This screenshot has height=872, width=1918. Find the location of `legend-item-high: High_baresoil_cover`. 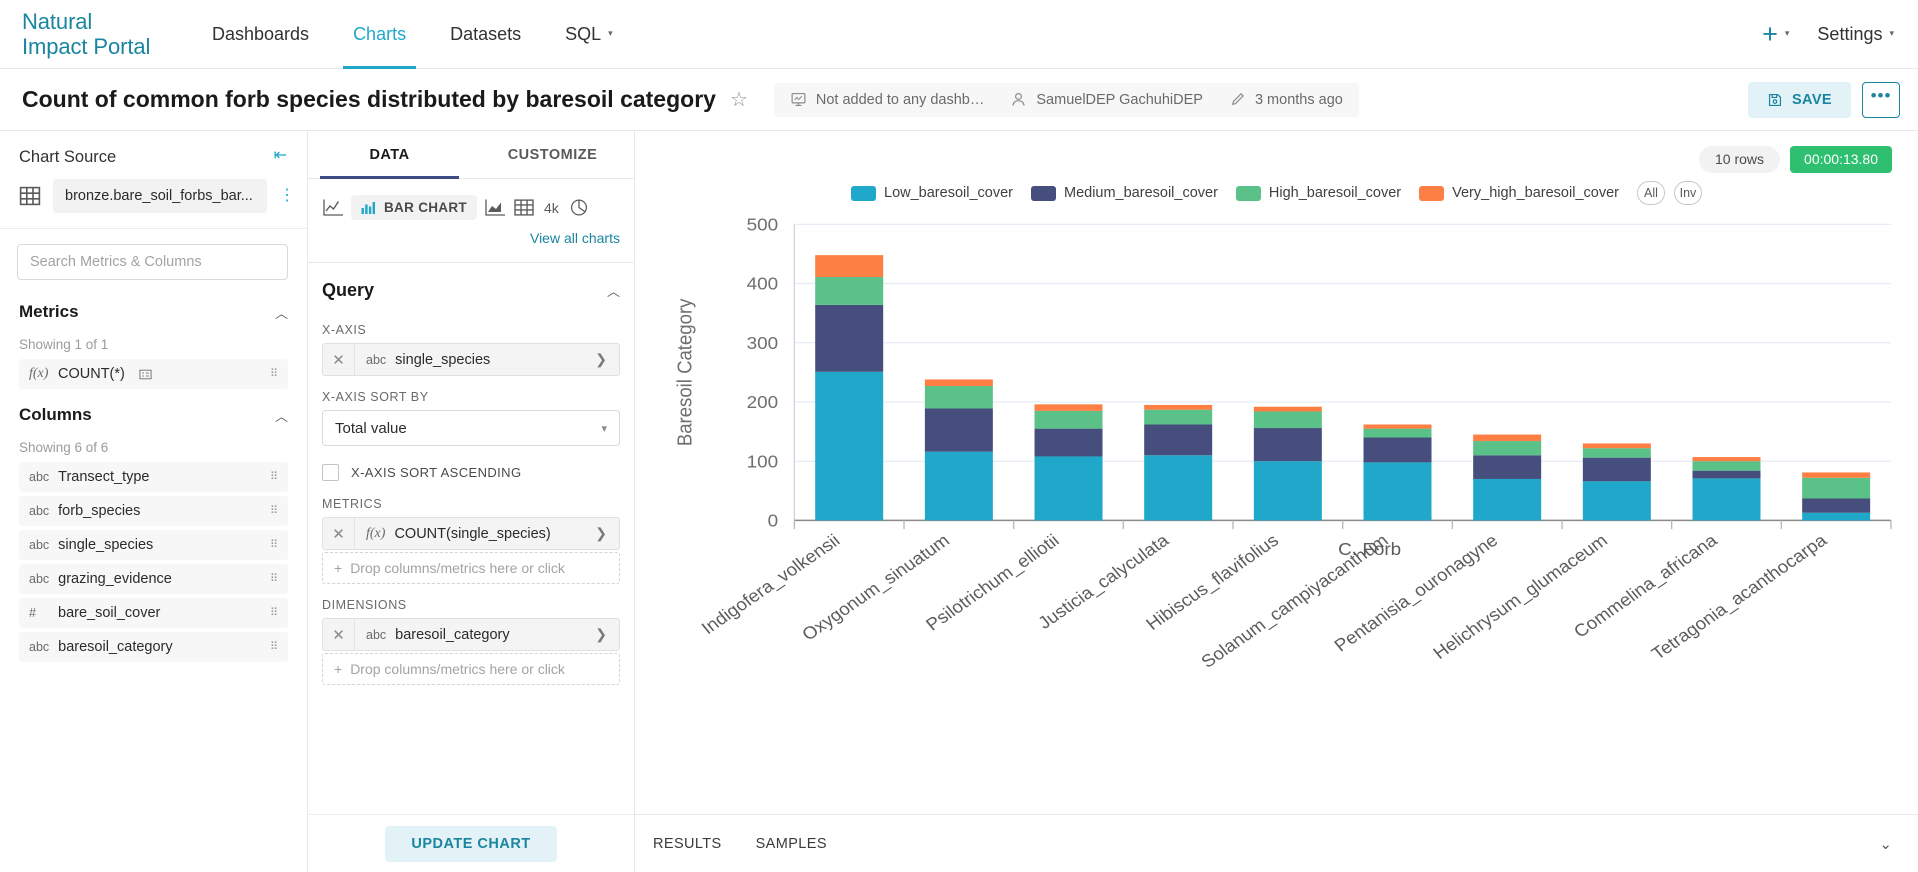

legend-item-high: High_baresoil_cover is located at coordinates (1318, 193).